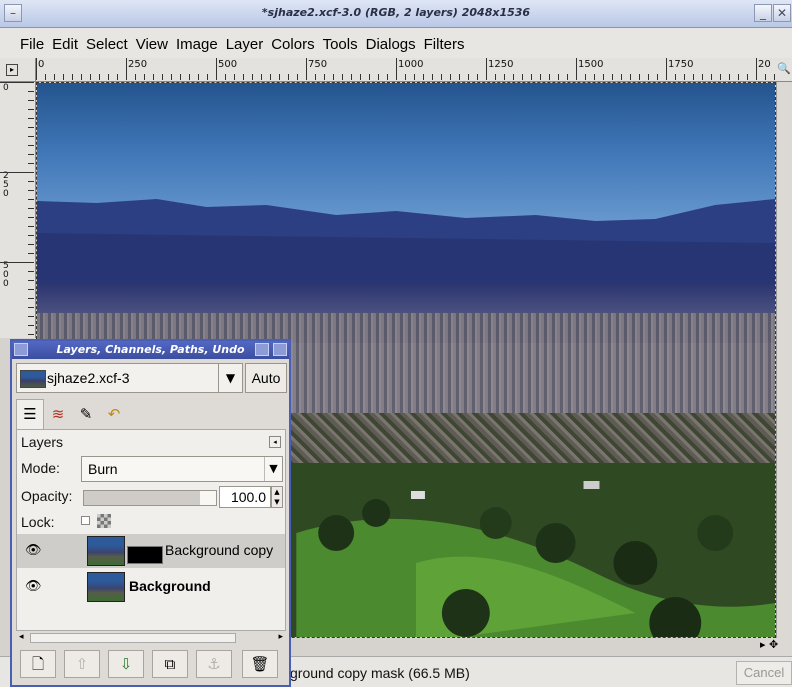  Describe the element at coordinates (170, 586) in the screenshot. I see `layer-name: Background` at that location.